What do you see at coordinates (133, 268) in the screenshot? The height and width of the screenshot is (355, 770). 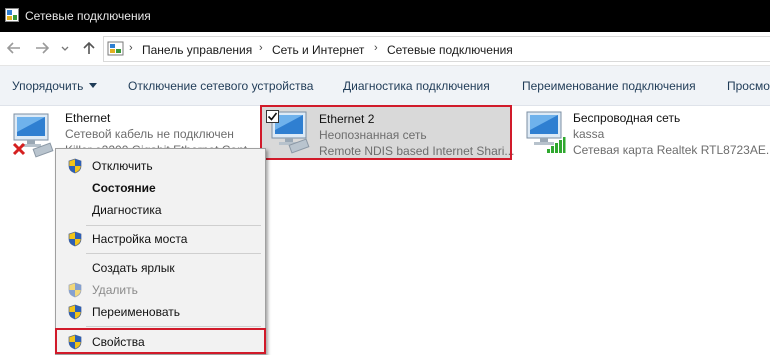 I see `menu-item-label: Создать ярлык` at bounding box center [133, 268].